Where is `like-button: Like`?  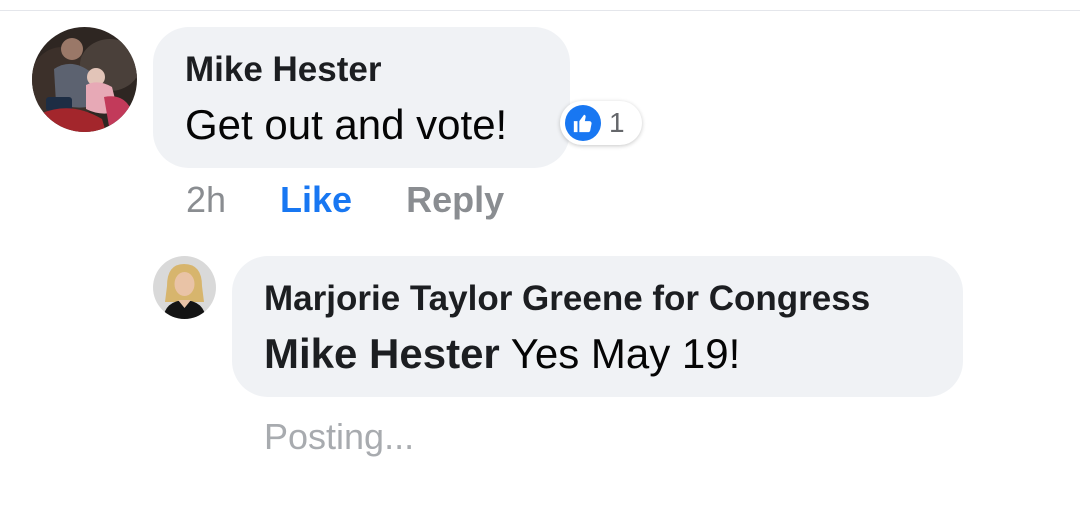
like-button: Like is located at coordinates (316, 200).